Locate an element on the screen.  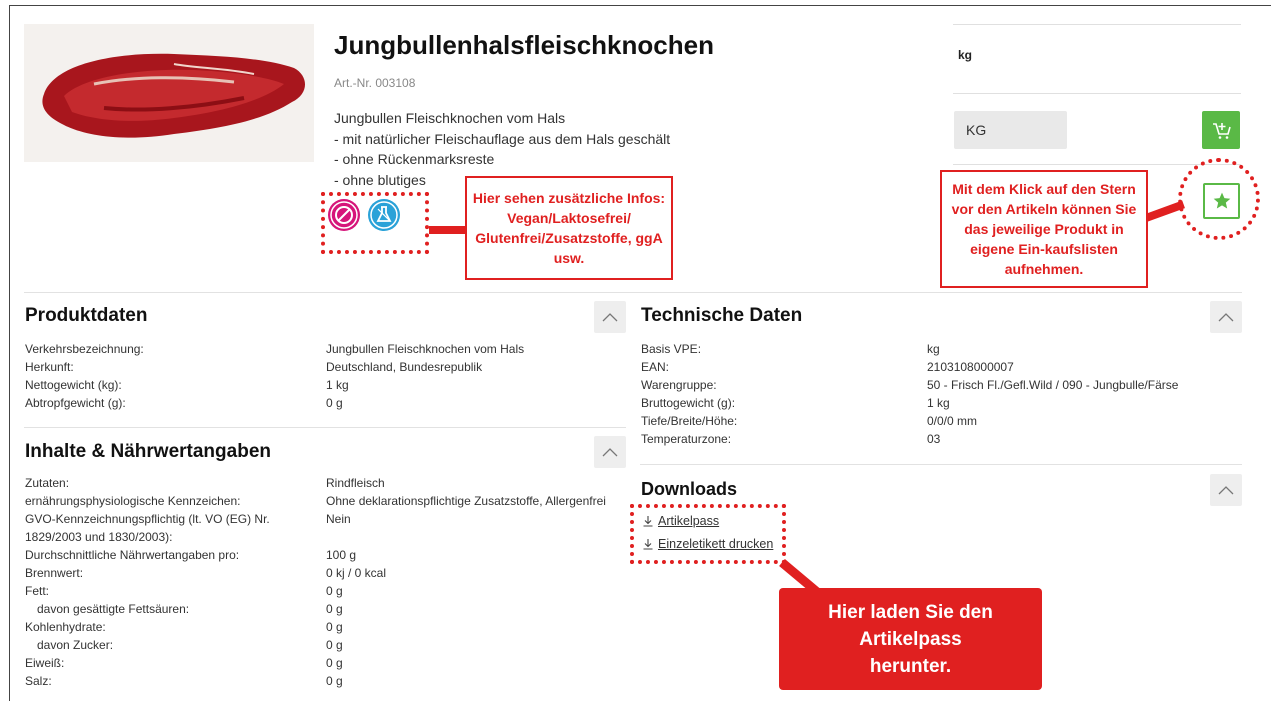
callout-connector is located at coordinates (448, 230).